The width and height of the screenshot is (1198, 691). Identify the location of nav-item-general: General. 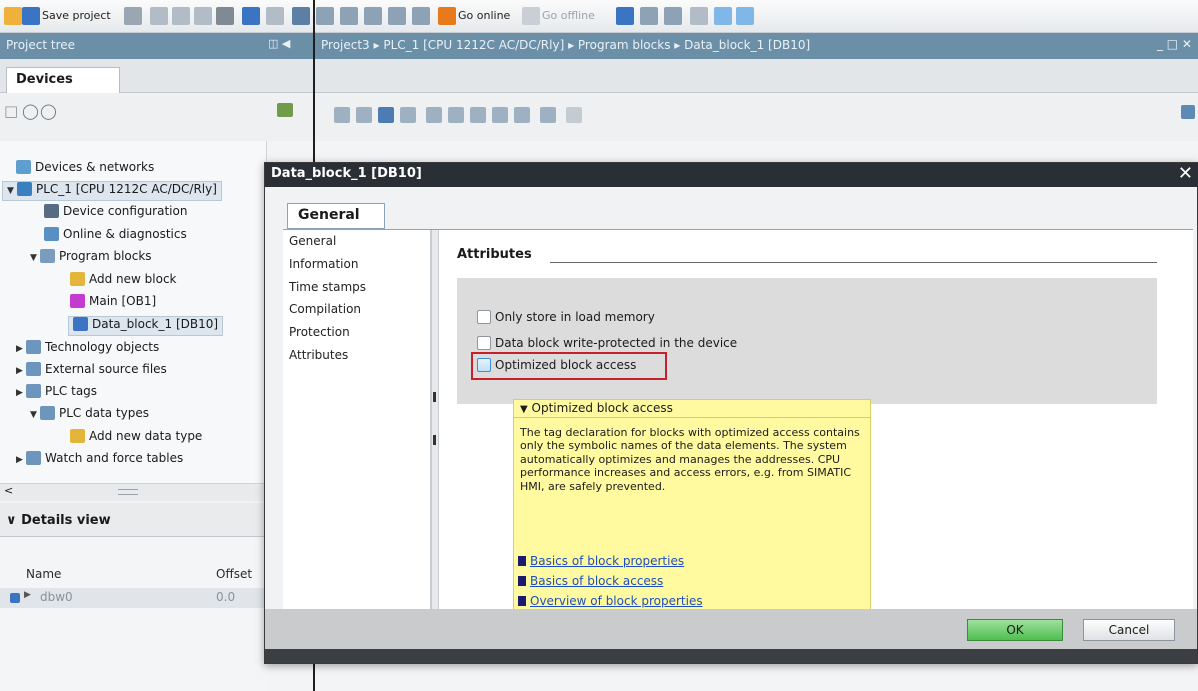
(312, 241).